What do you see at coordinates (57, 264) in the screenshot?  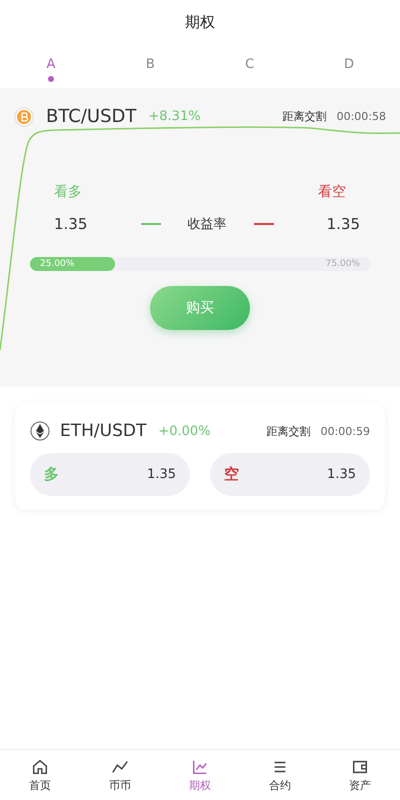 I see `long-share: 25.00%` at bounding box center [57, 264].